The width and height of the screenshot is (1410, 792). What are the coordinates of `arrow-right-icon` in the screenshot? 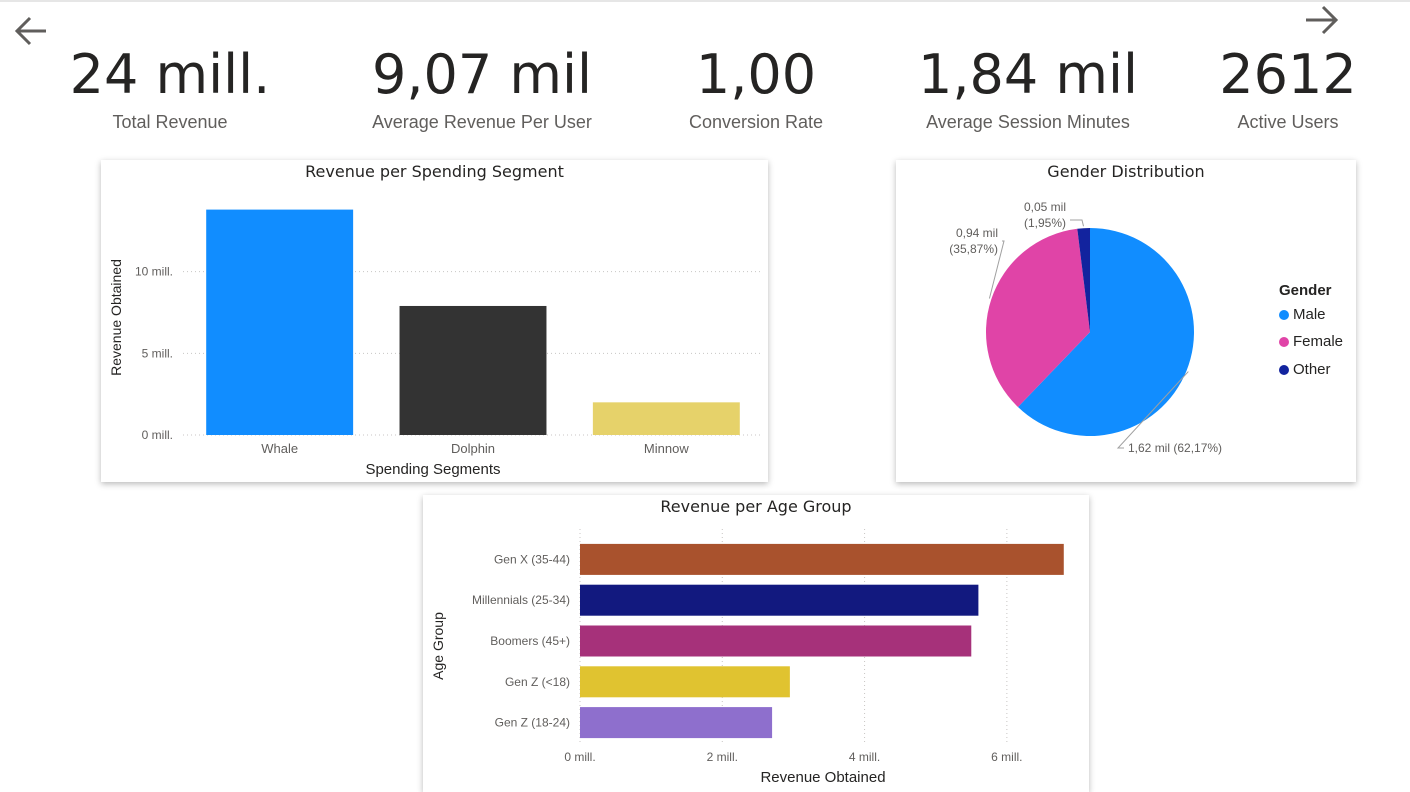 It's located at (1322, 20).